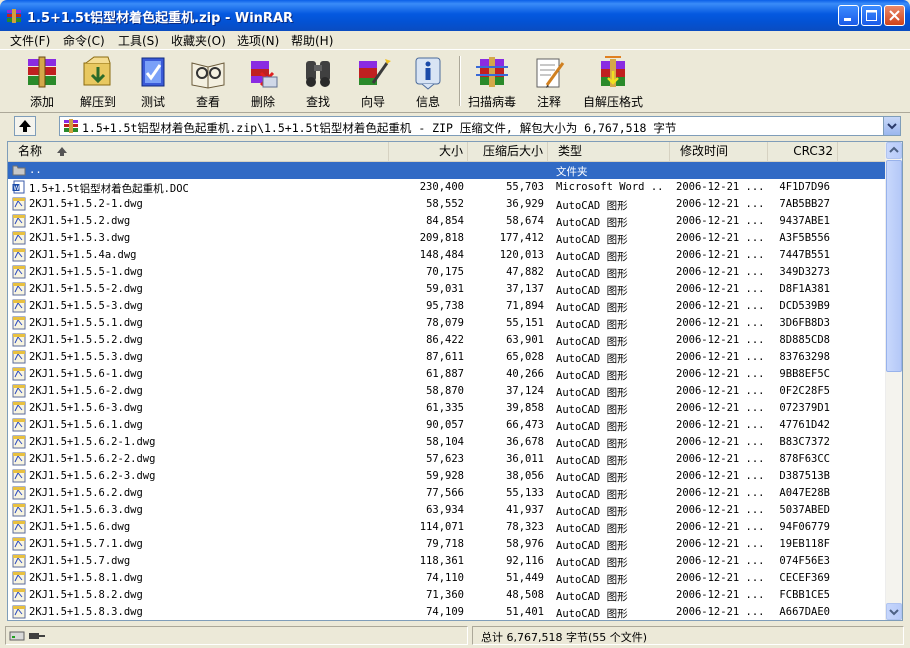  What do you see at coordinates (198, 40) in the screenshot?
I see `menu-favorites: 收藏夹(O)` at bounding box center [198, 40].